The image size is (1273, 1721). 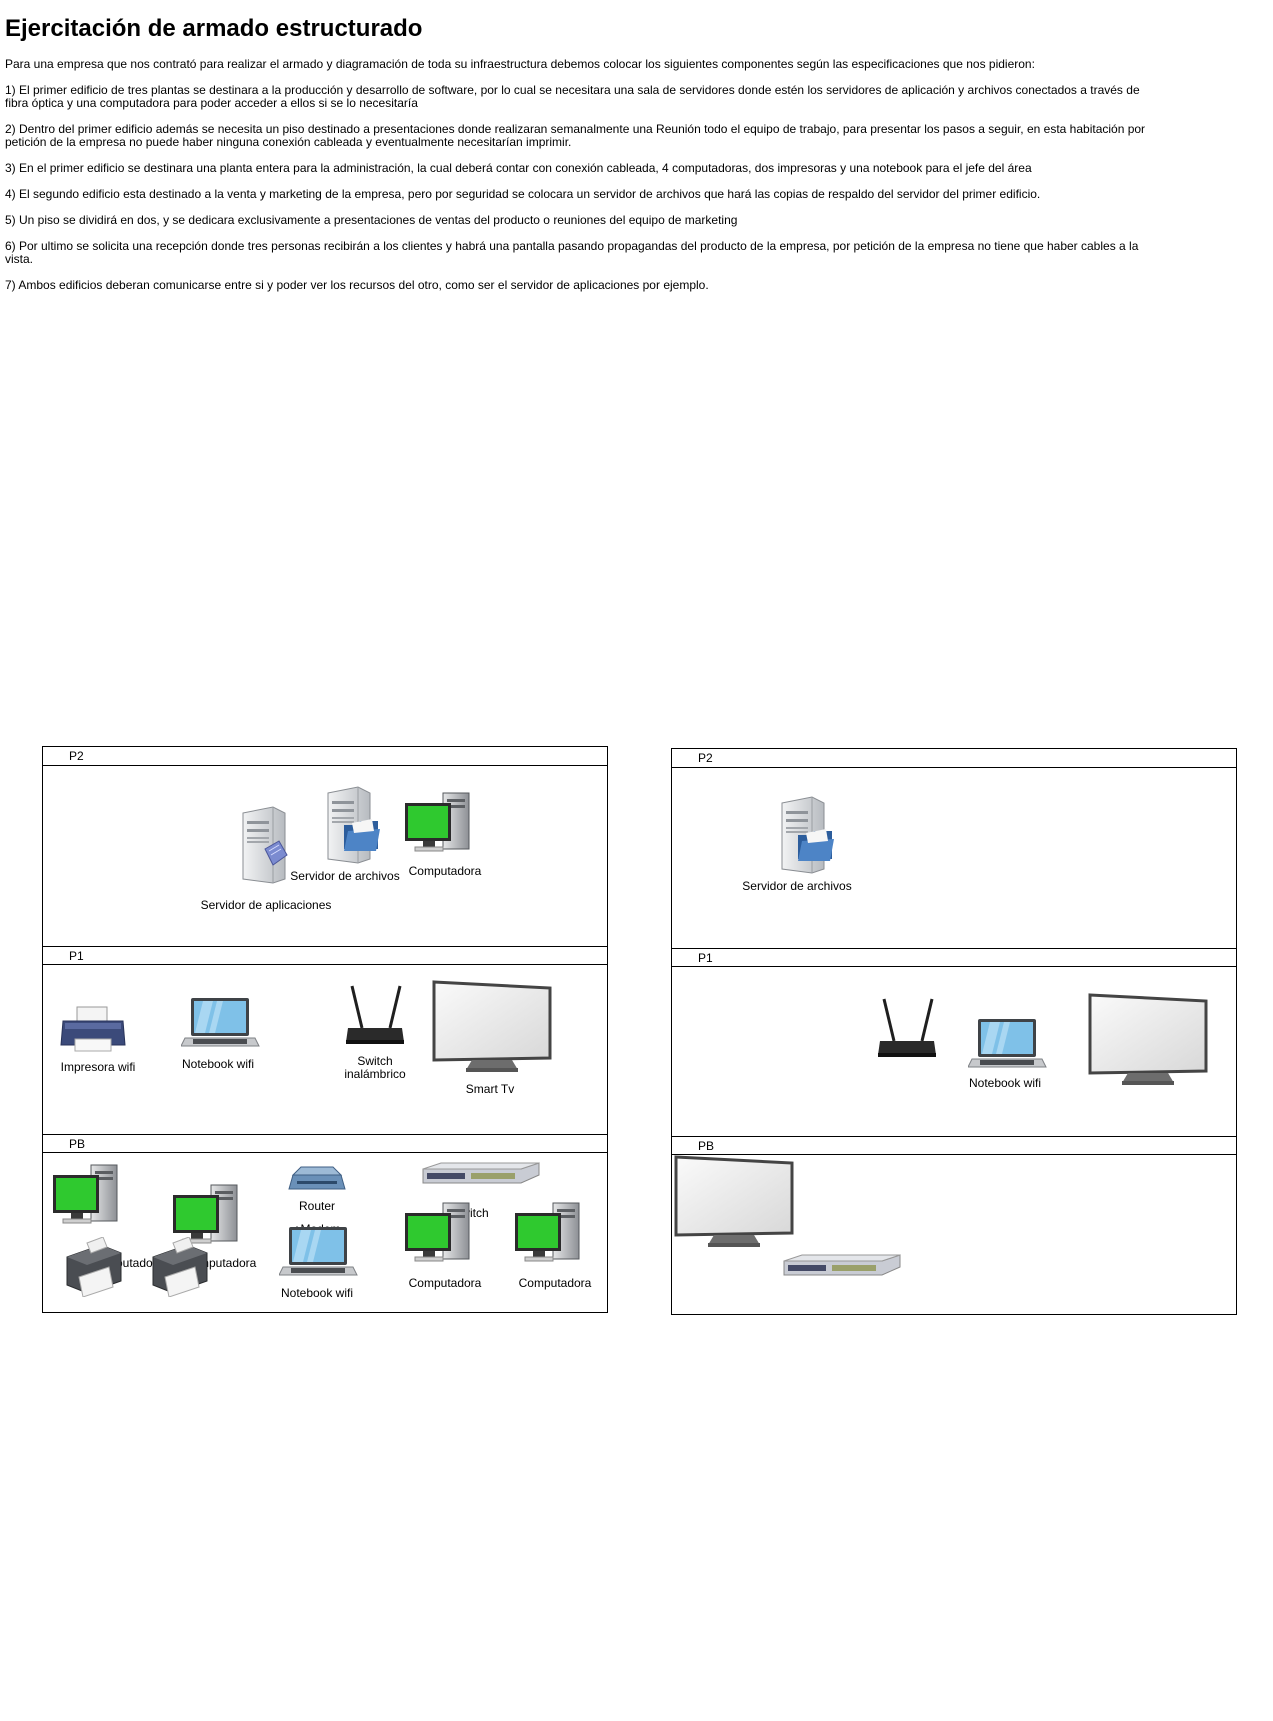 I want to click on page-title: Ejercitación de armado estructurado, so click(x=214, y=28).